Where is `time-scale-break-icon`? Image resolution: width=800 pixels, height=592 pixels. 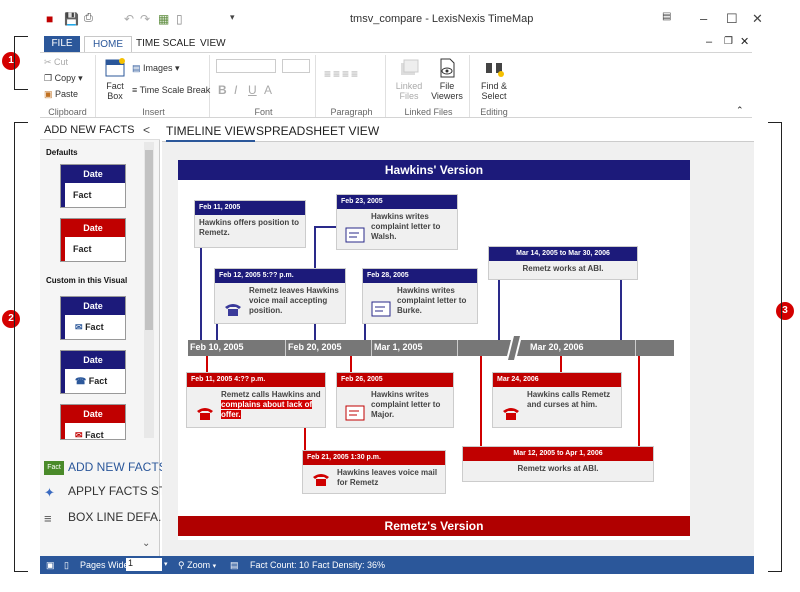 time-scale-break-icon is located at coordinates (514, 348).